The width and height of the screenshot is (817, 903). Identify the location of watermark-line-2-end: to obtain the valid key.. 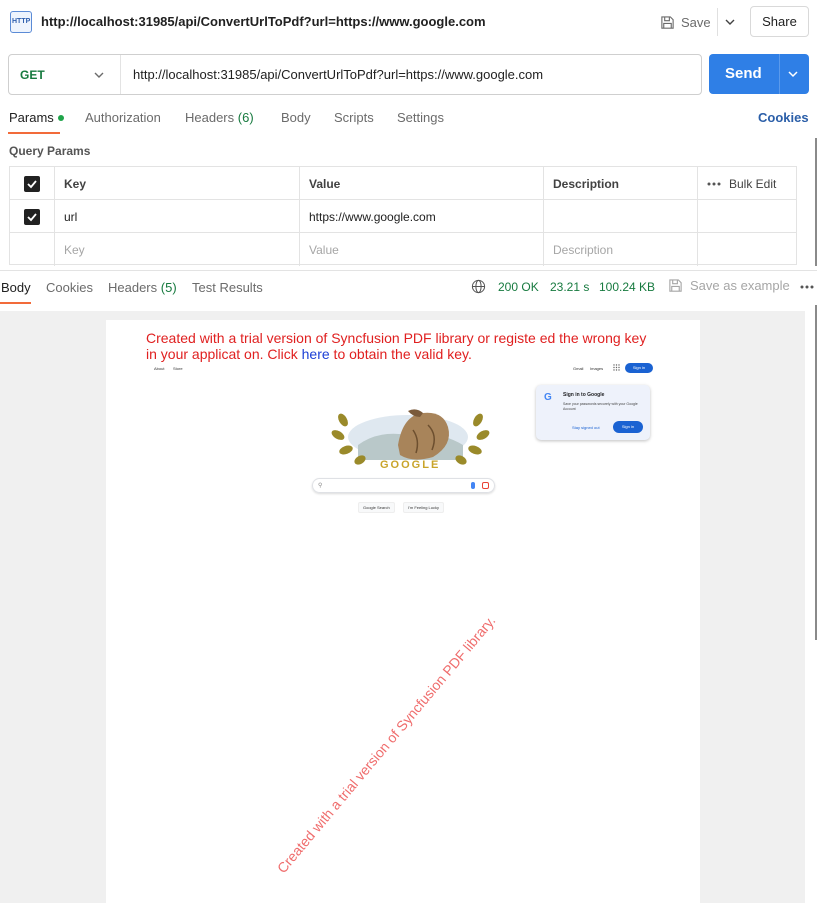
(400, 354).